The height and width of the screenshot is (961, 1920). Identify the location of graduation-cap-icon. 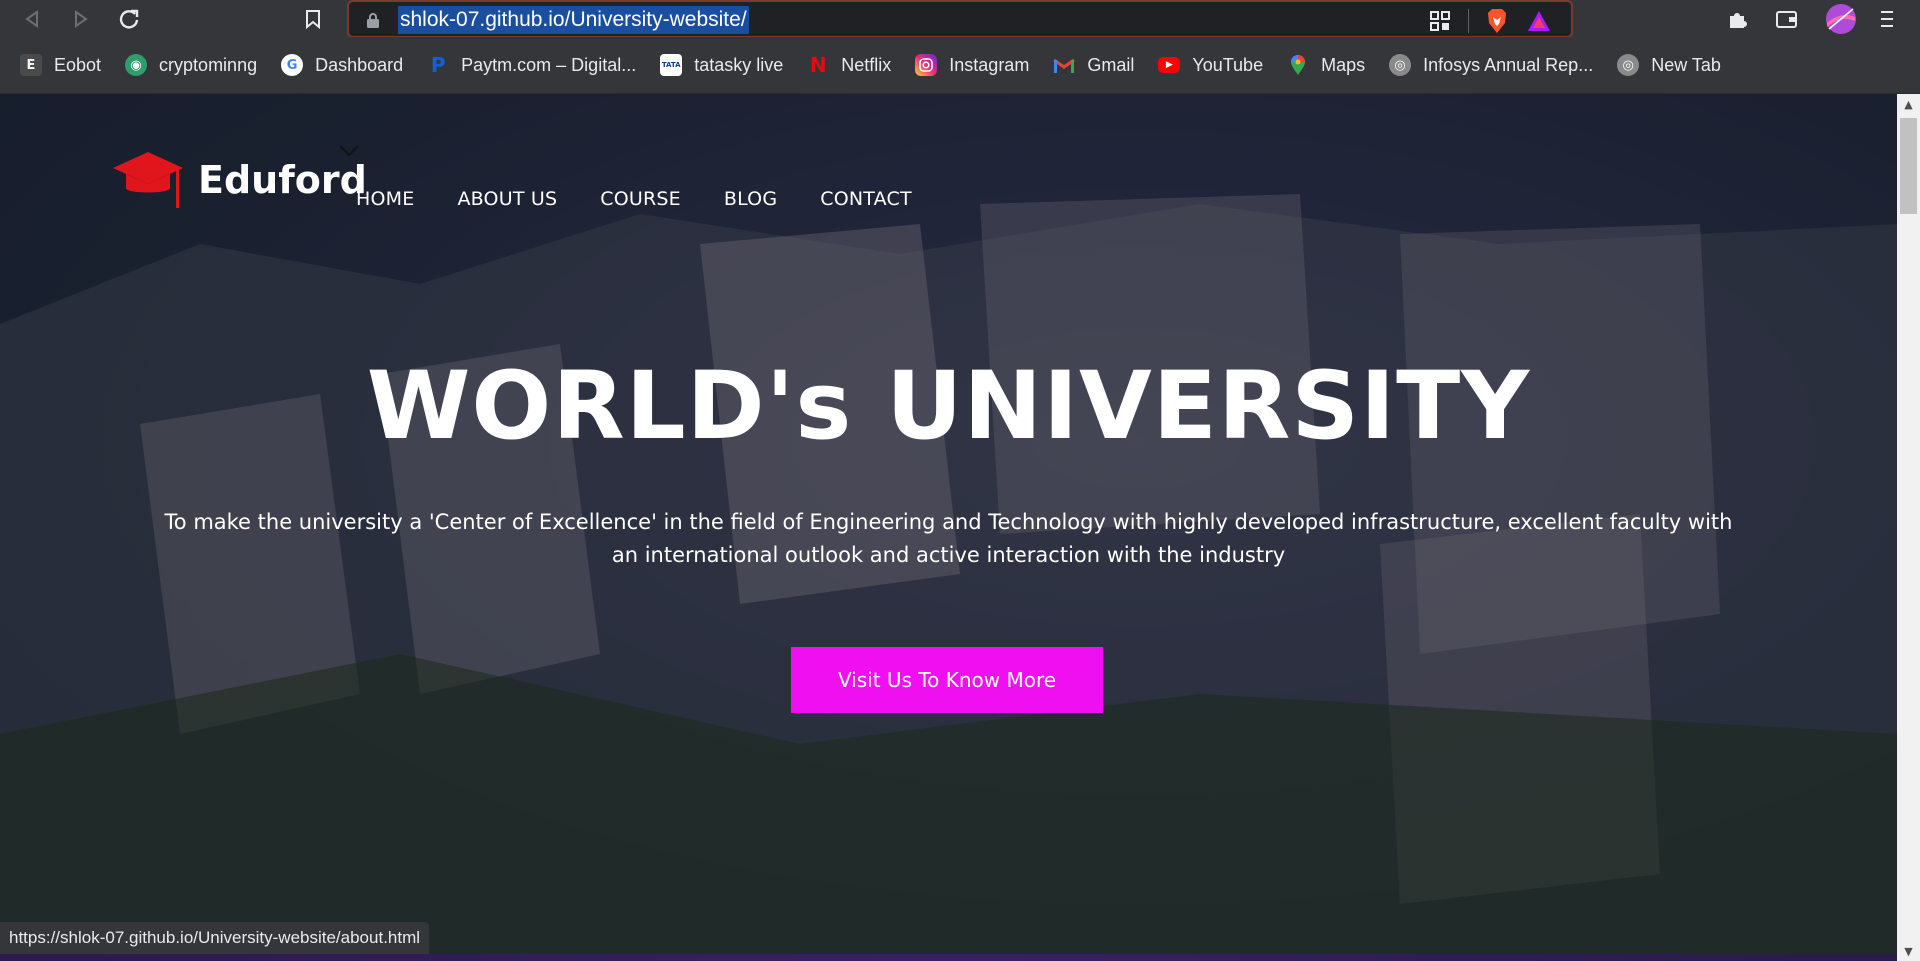
(148, 180).